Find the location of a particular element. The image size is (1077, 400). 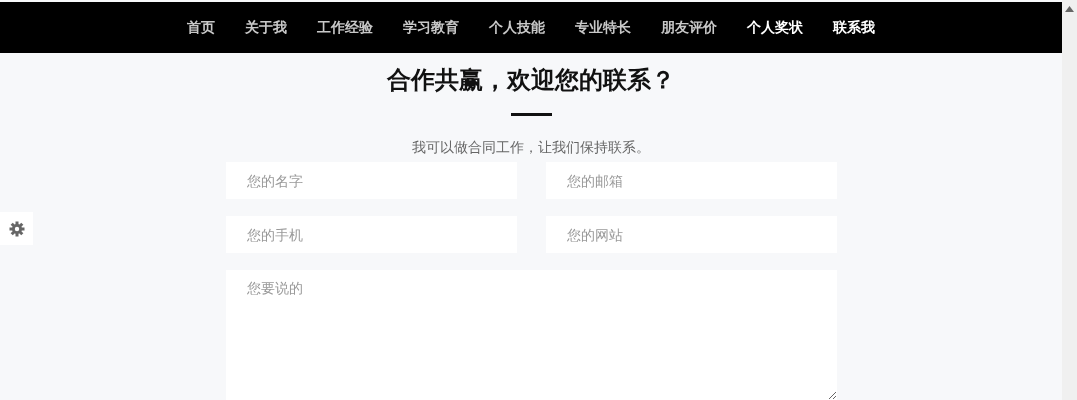

scroll-up-icon is located at coordinates (1069, 9).